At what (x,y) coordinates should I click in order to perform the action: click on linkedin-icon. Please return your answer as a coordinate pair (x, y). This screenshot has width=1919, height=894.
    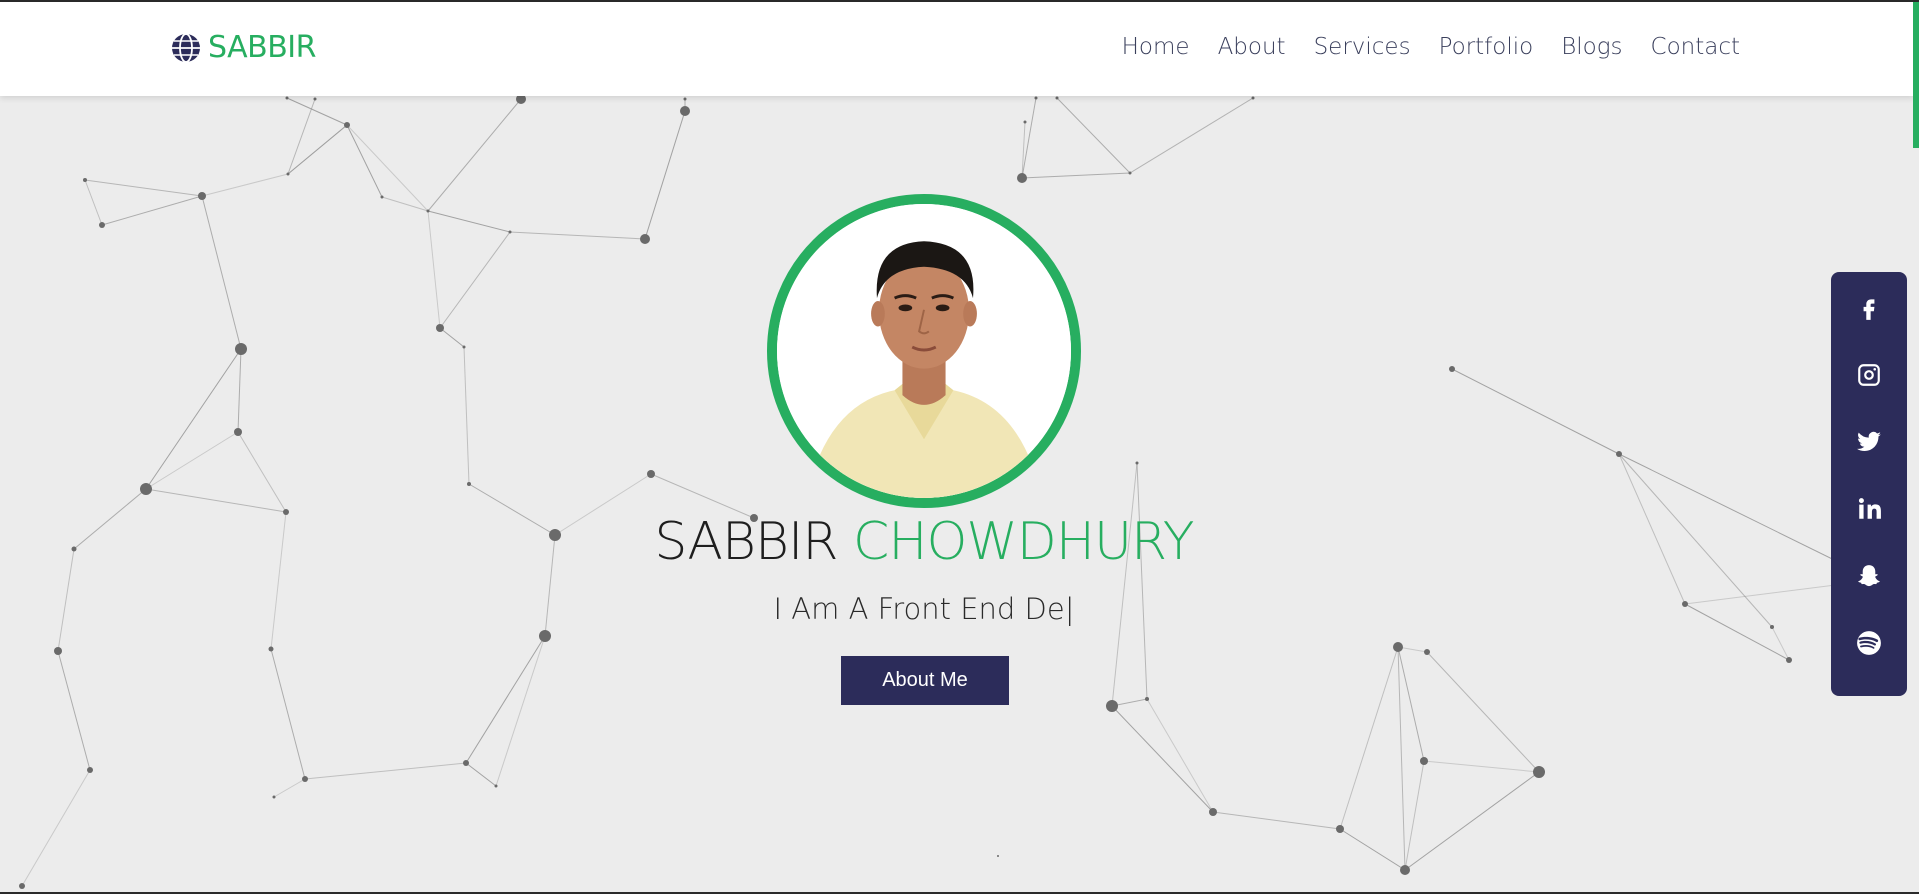
    Looking at the image, I should click on (1869, 509).